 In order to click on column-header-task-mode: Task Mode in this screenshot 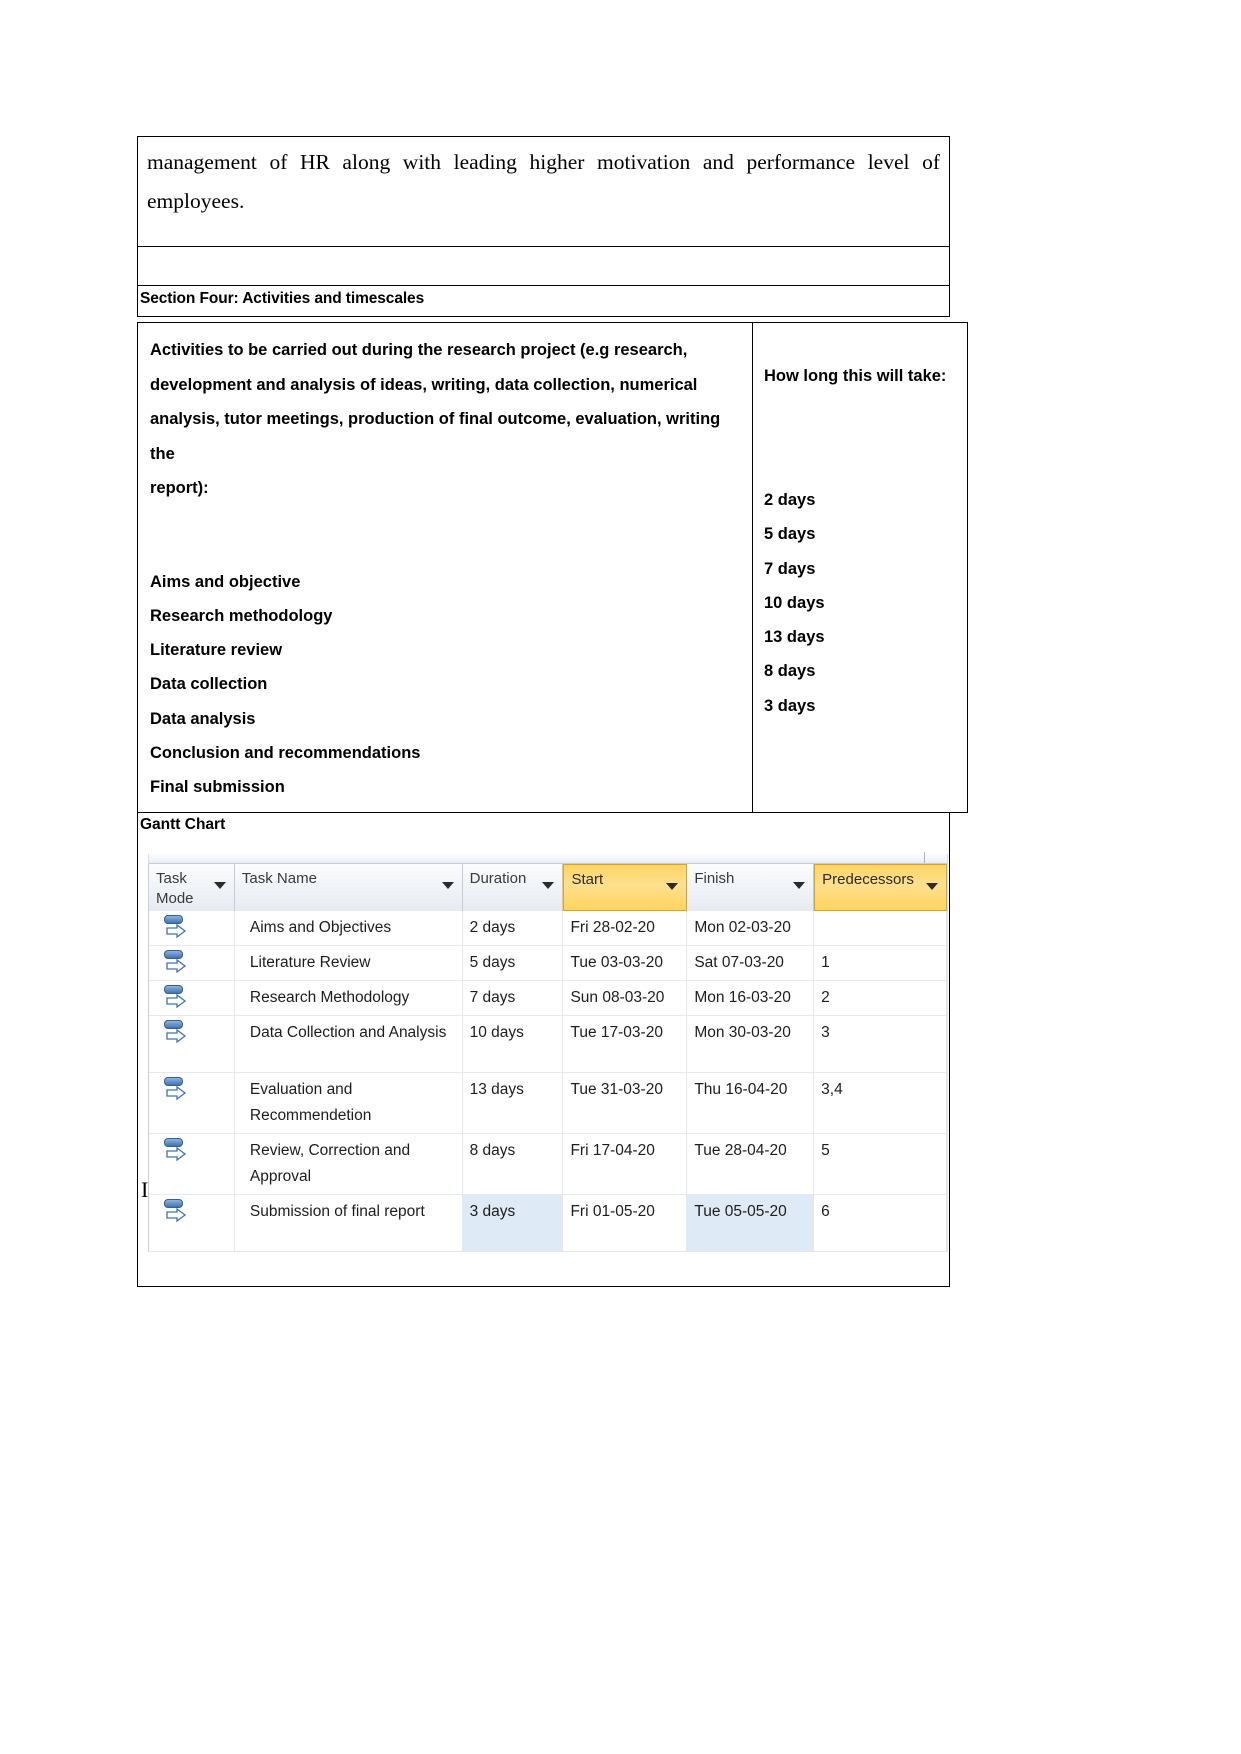, I will do `click(192, 887)`.